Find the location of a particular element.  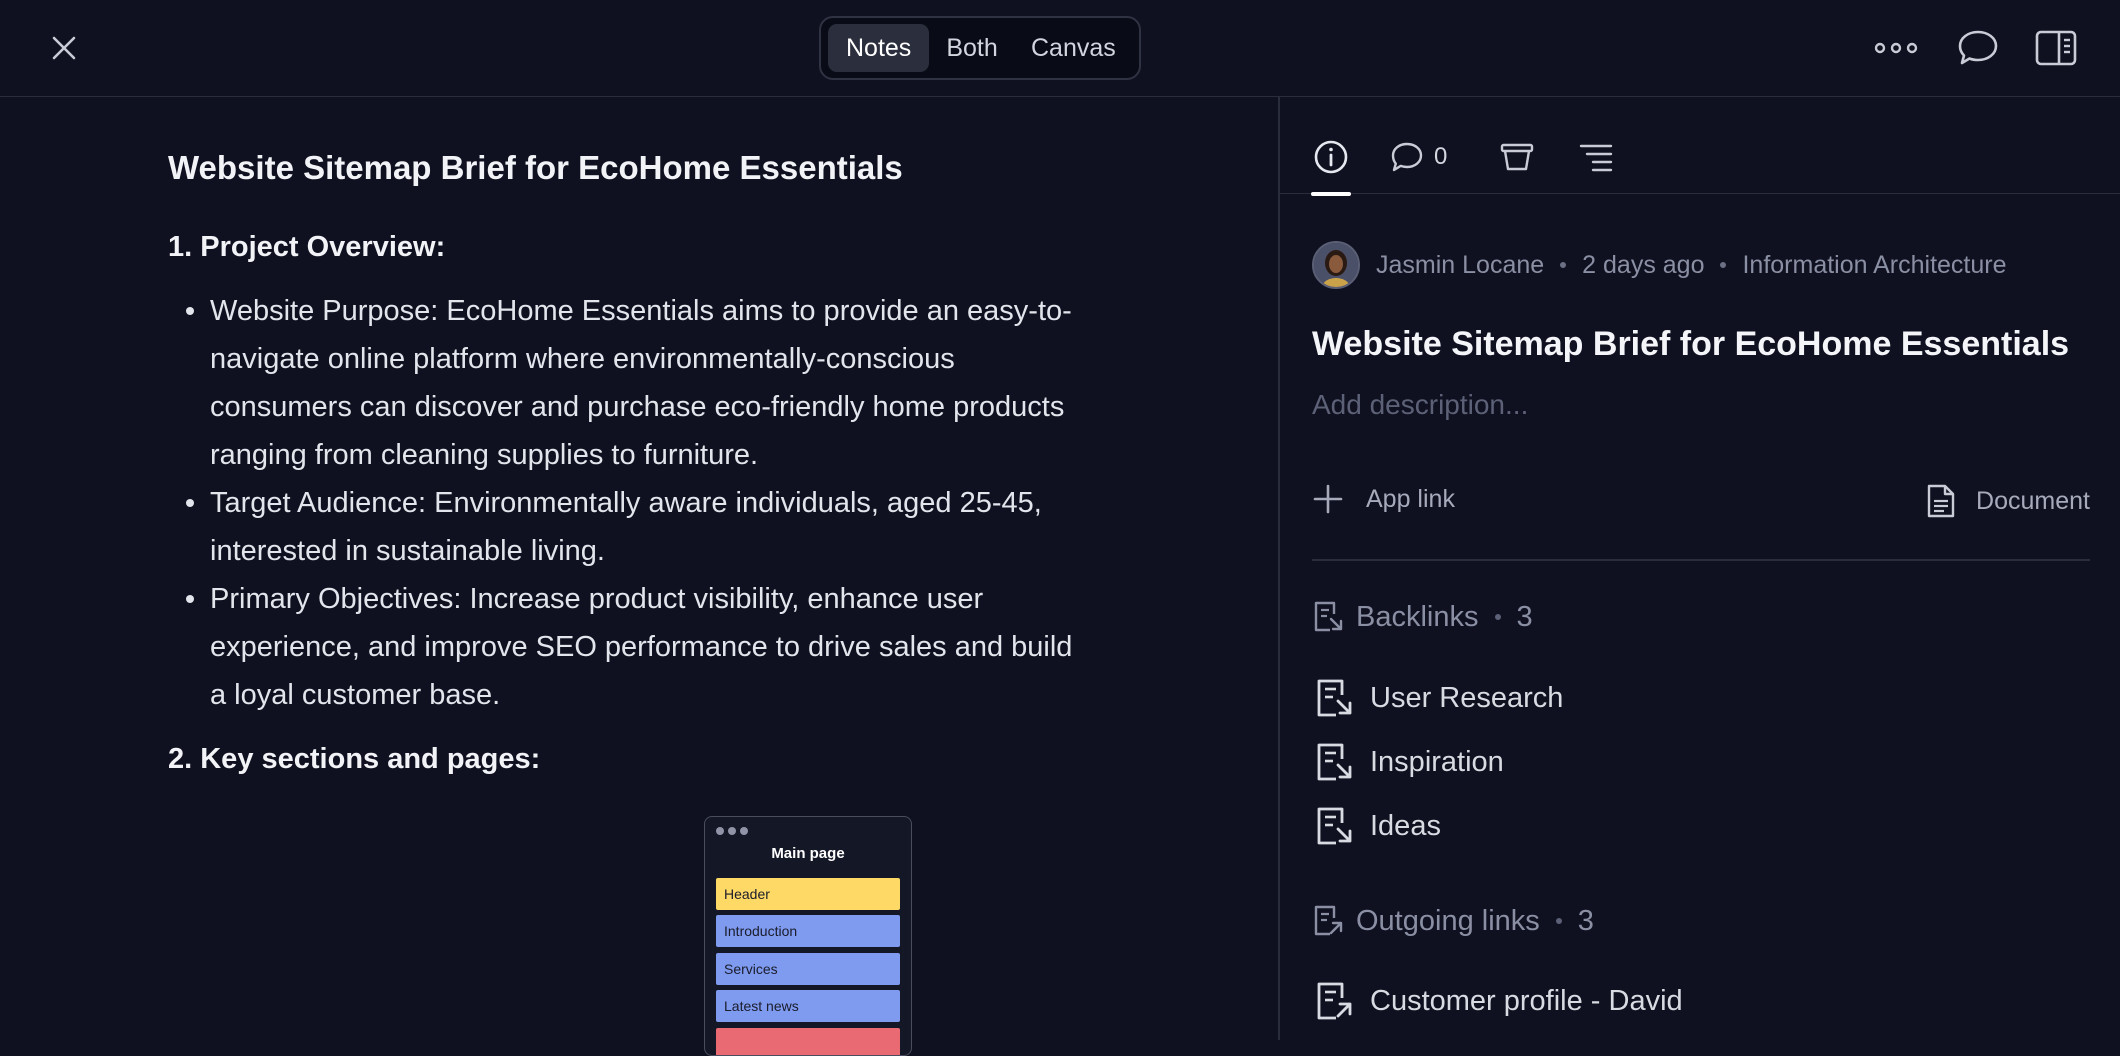

divider is located at coordinates (1701, 560).